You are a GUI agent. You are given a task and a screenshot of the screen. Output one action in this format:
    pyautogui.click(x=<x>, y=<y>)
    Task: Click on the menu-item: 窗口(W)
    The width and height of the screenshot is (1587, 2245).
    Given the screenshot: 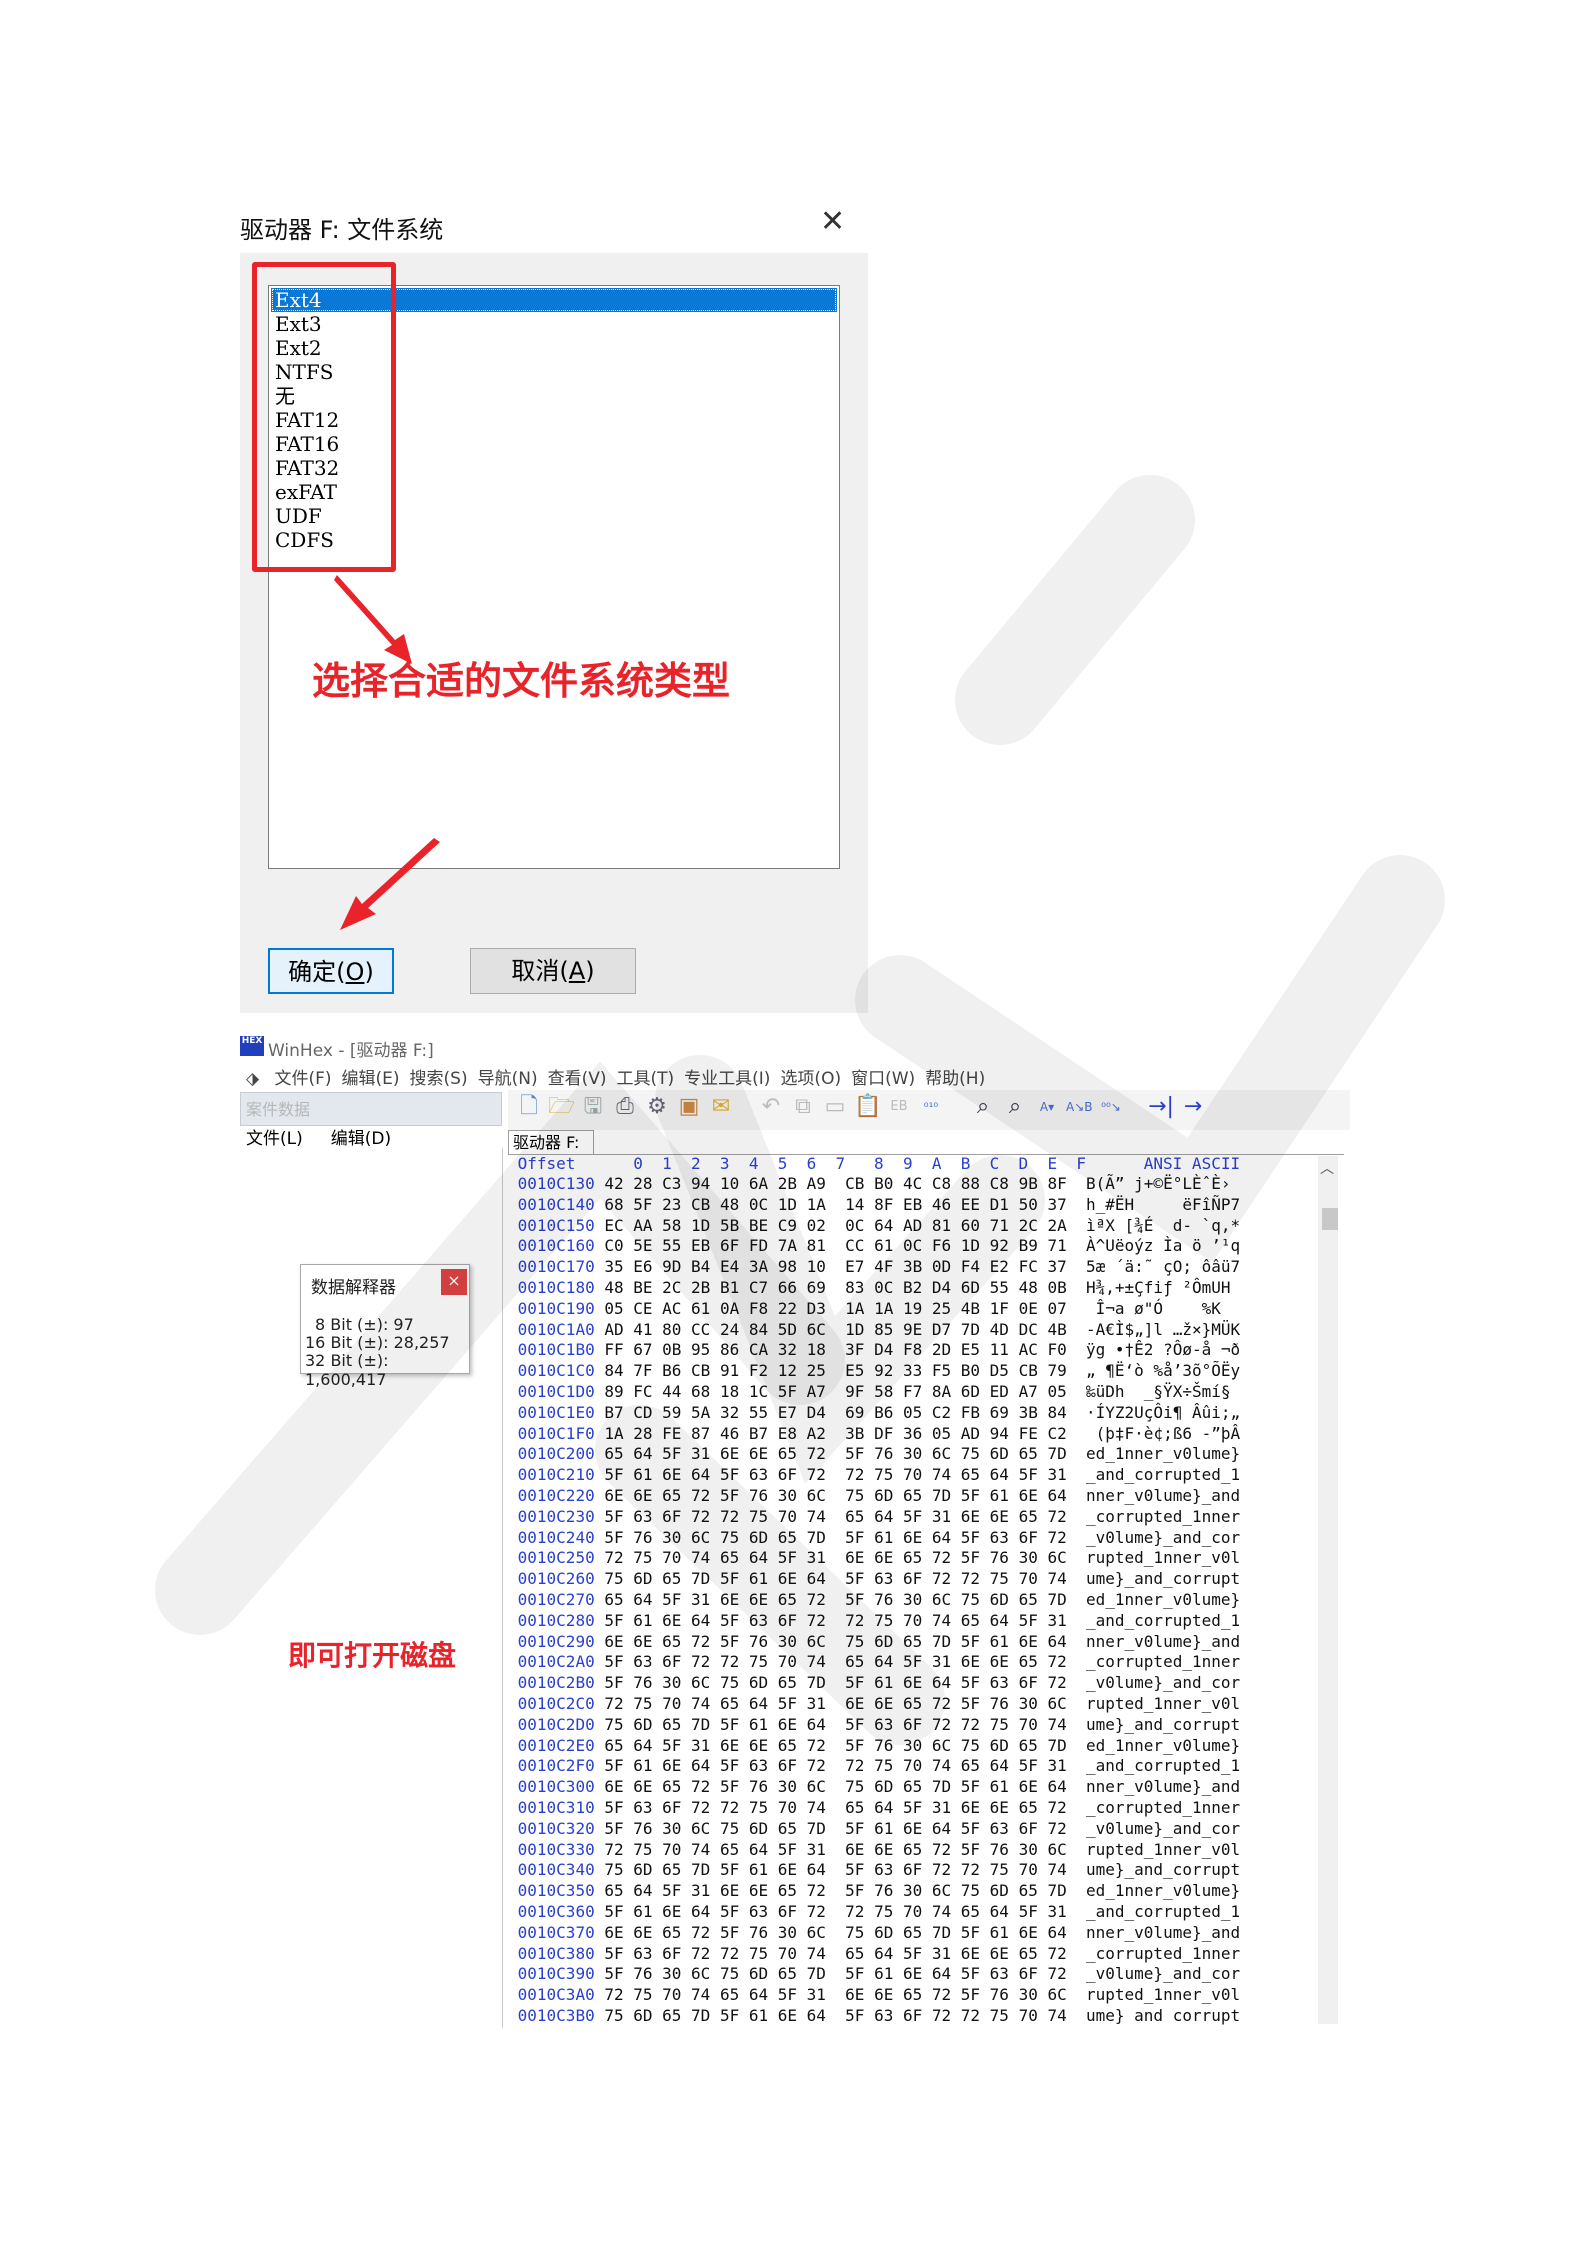 What is the action you would take?
    pyautogui.click(x=883, y=1079)
    